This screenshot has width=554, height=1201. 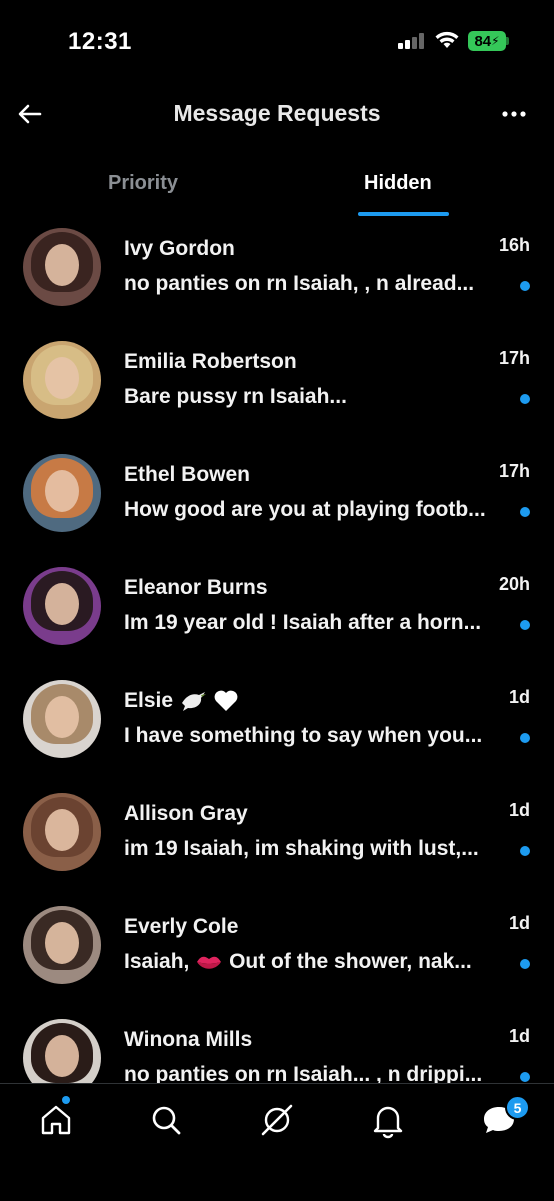 I want to click on header: Message Requests, so click(x=277, y=115).